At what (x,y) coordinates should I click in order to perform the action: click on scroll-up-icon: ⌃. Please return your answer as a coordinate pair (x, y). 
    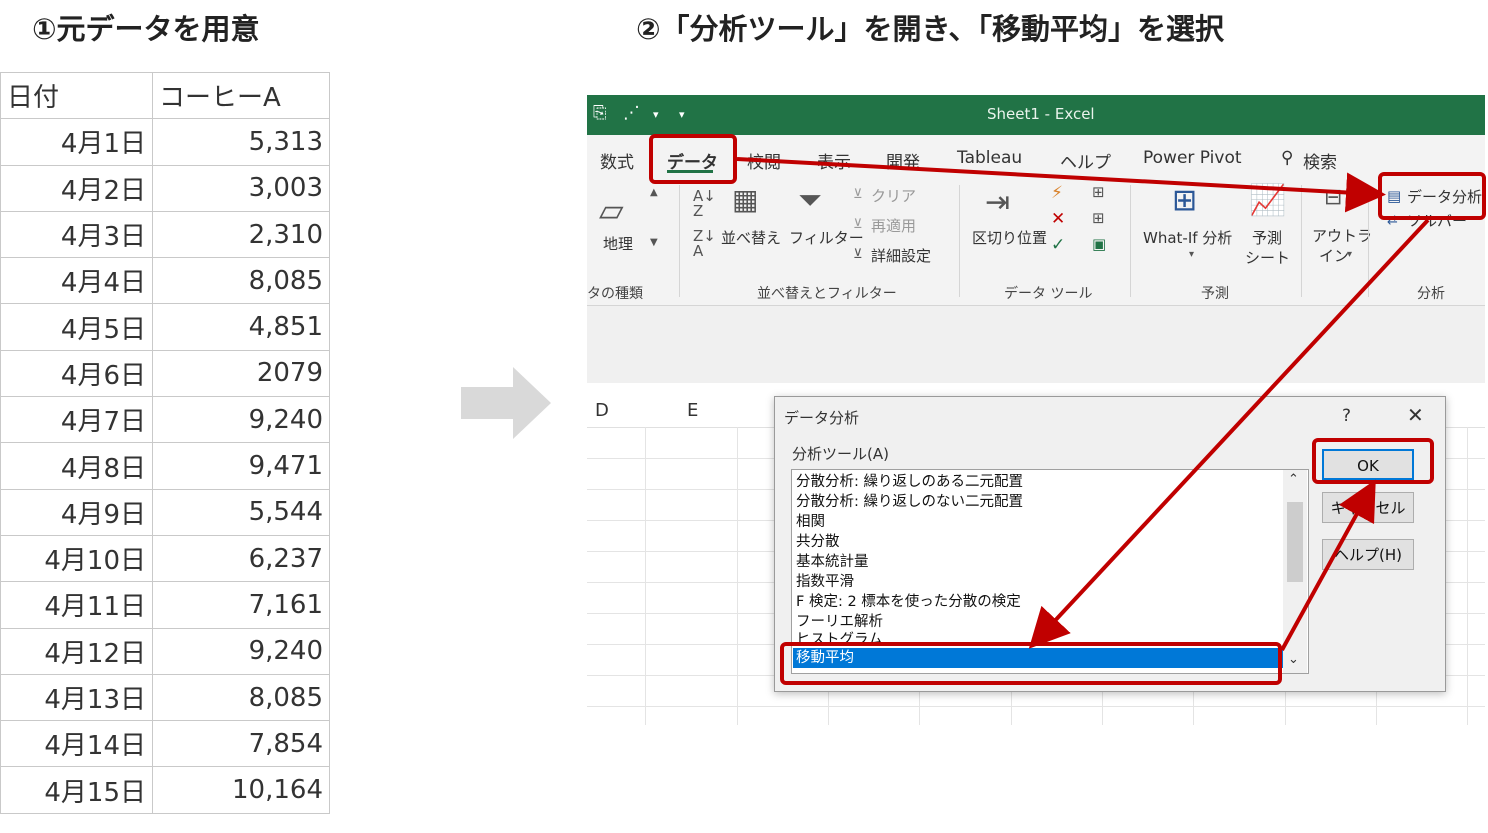
    Looking at the image, I should click on (1293, 479).